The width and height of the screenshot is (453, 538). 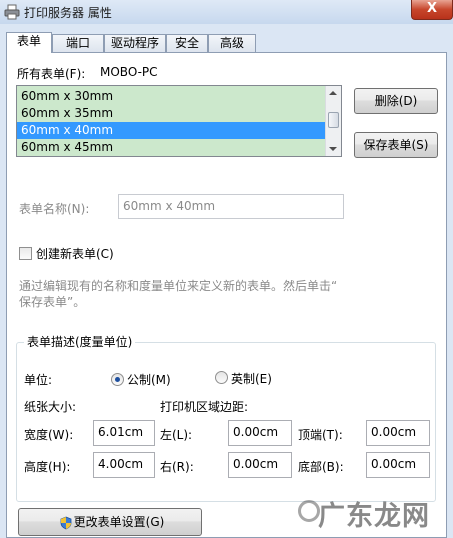 What do you see at coordinates (432, 10) in the screenshot?
I see `close-button: X` at bounding box center [432, 10].